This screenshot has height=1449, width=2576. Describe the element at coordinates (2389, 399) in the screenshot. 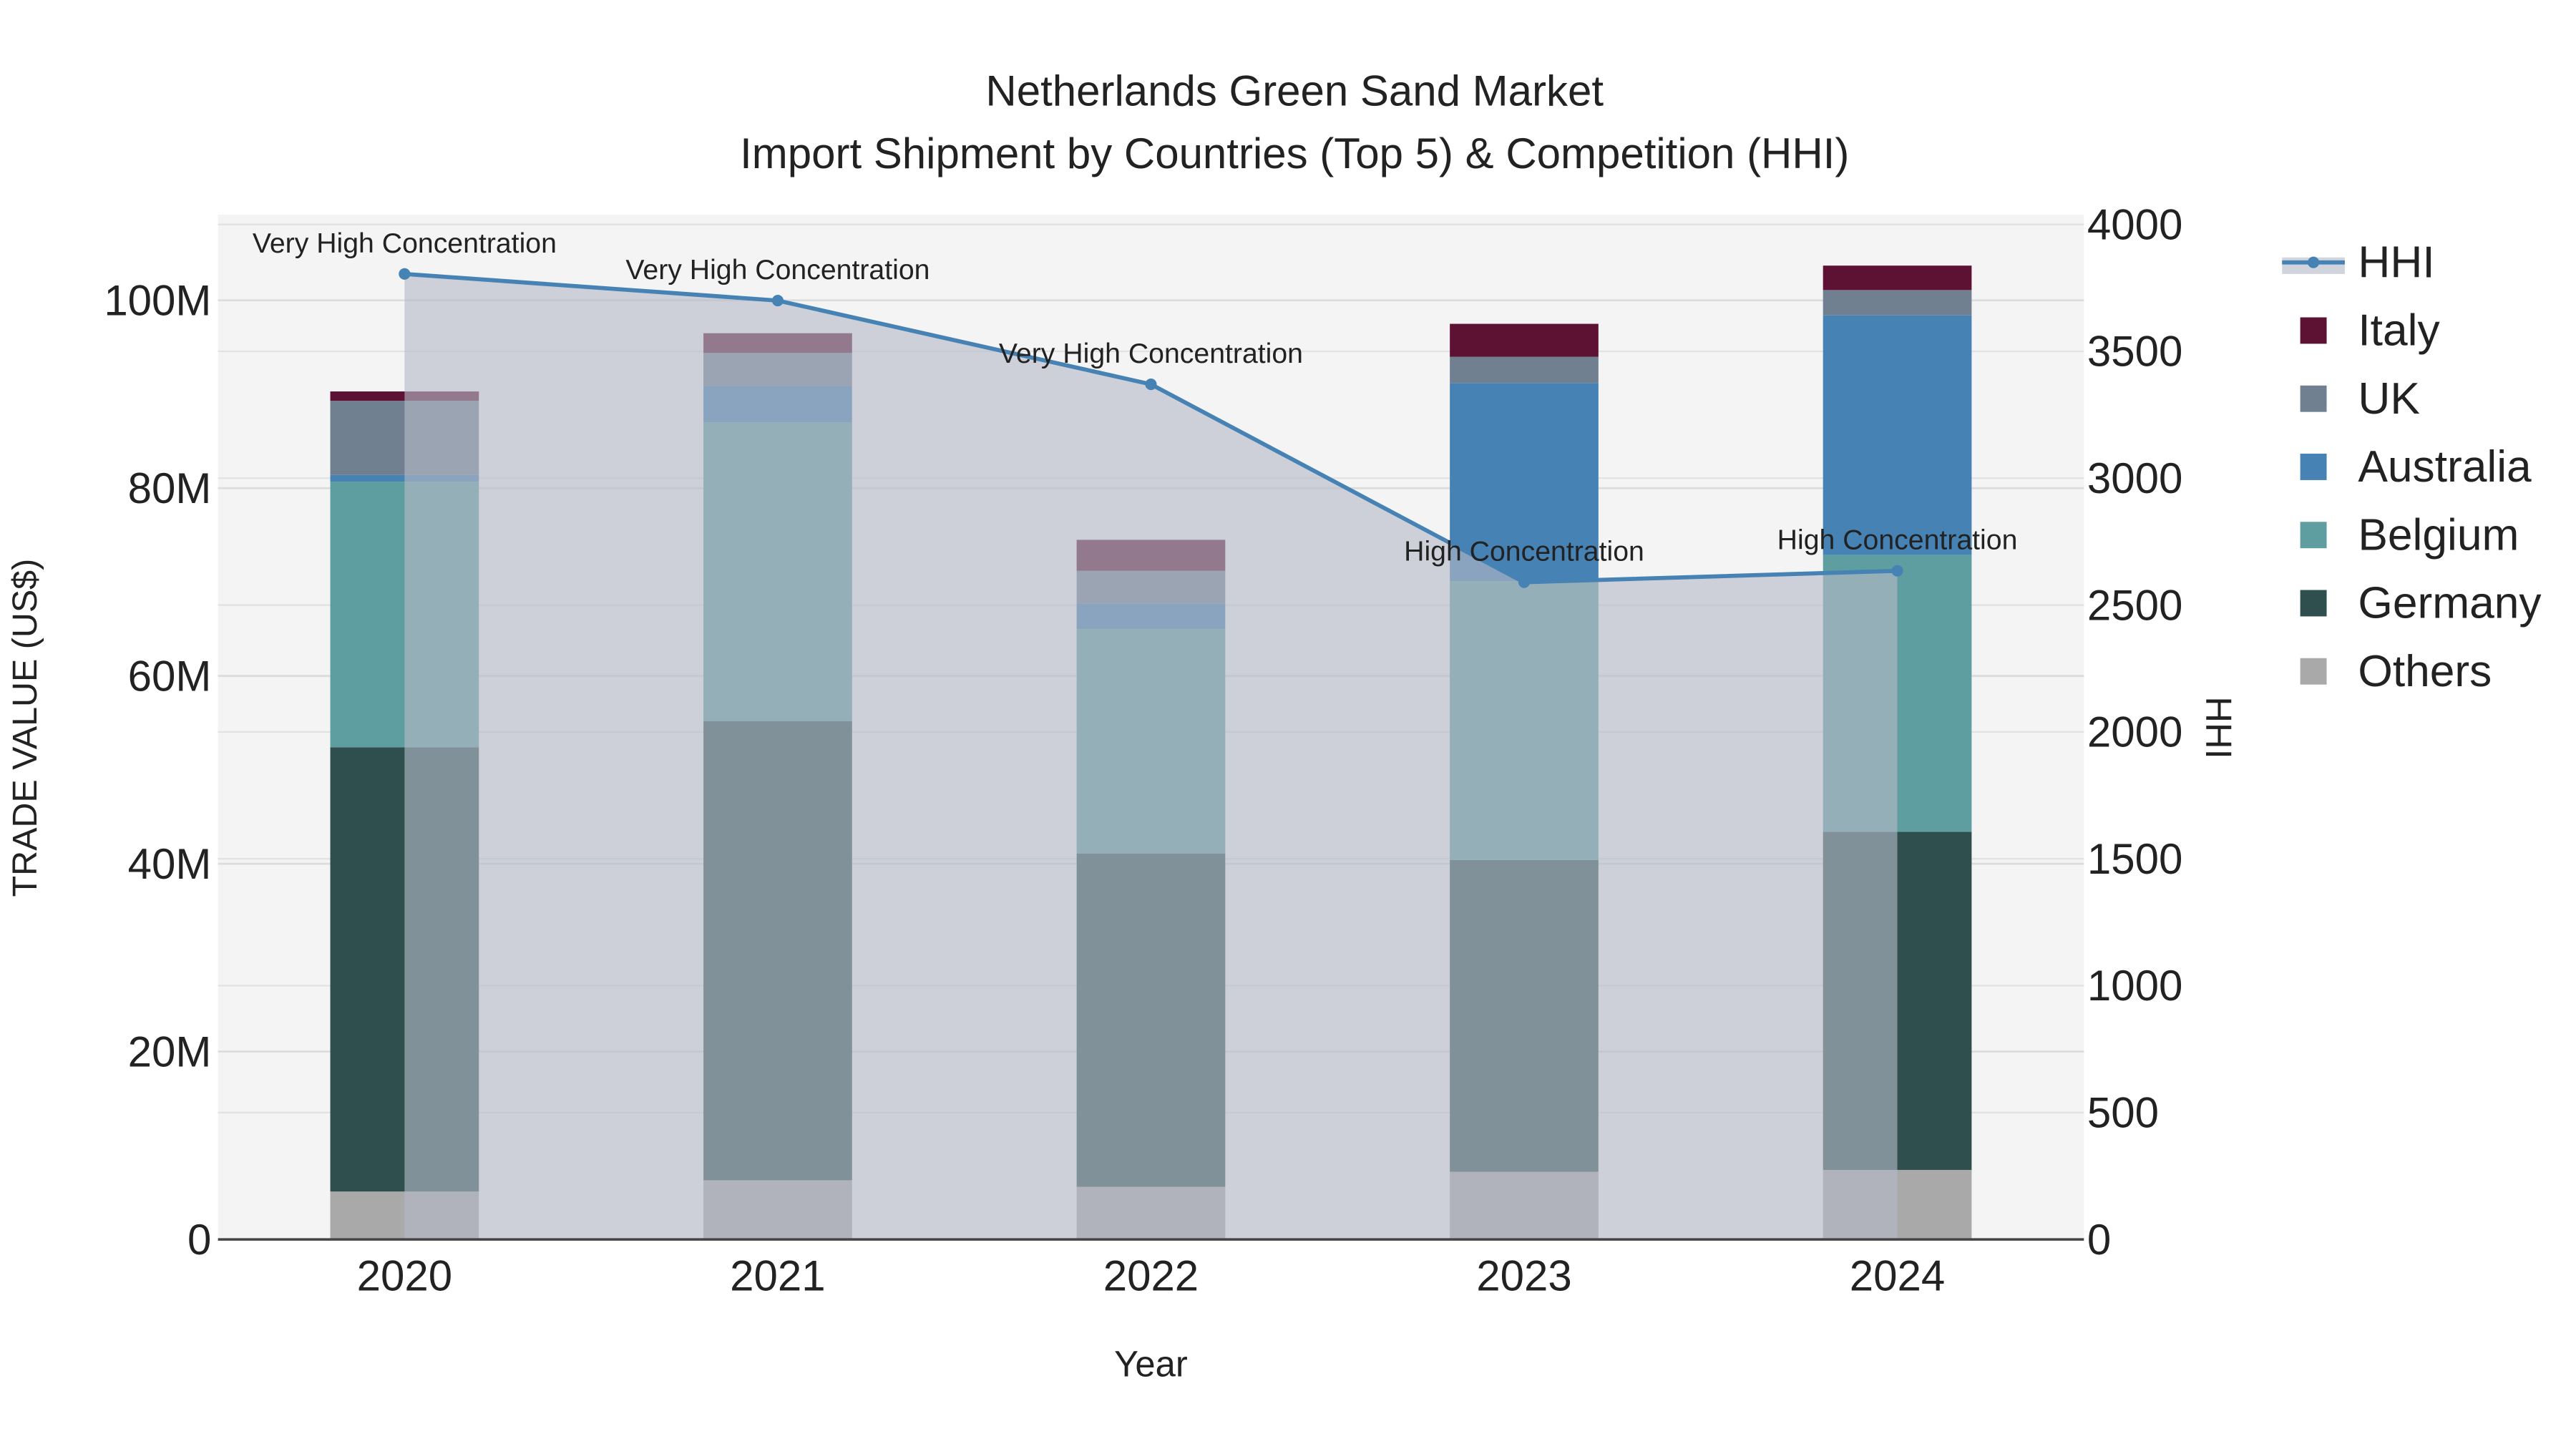

I see `legend-label-uk: UK` at that location.